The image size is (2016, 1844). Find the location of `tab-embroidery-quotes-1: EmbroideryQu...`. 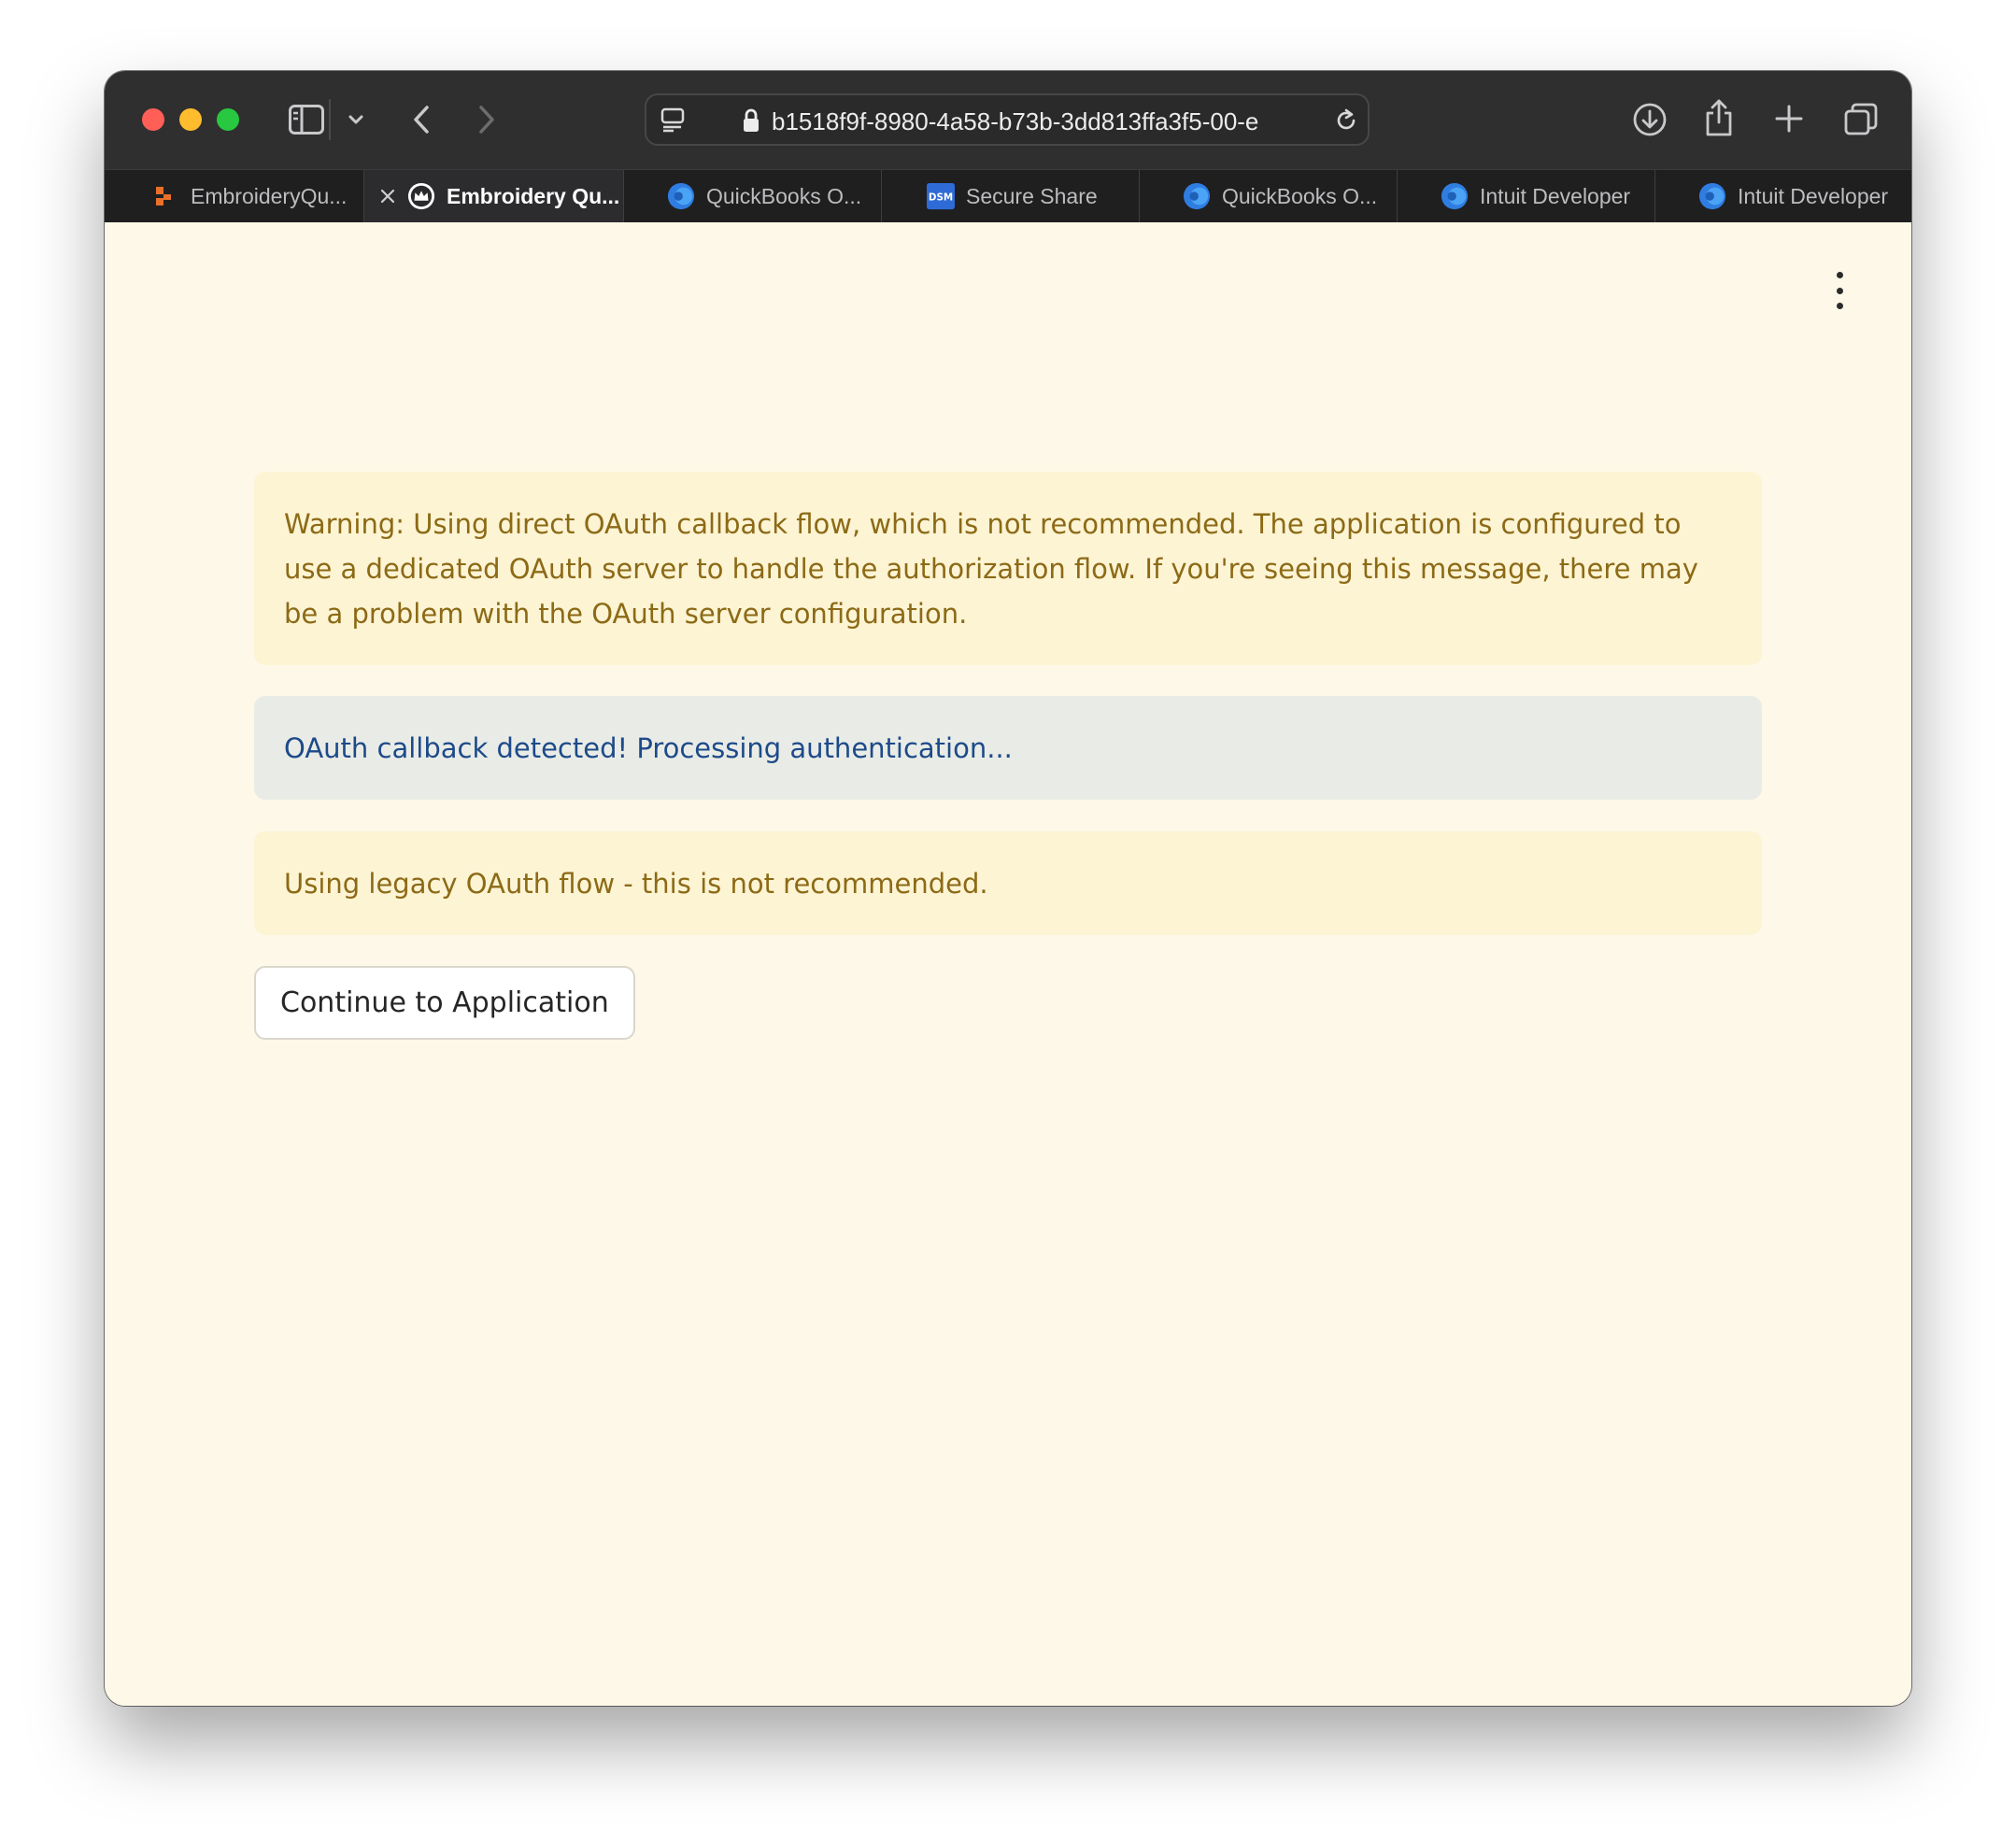

tab-embroidery-quotes-1: EmbroideryQu... is located at coordinates (234, 196).